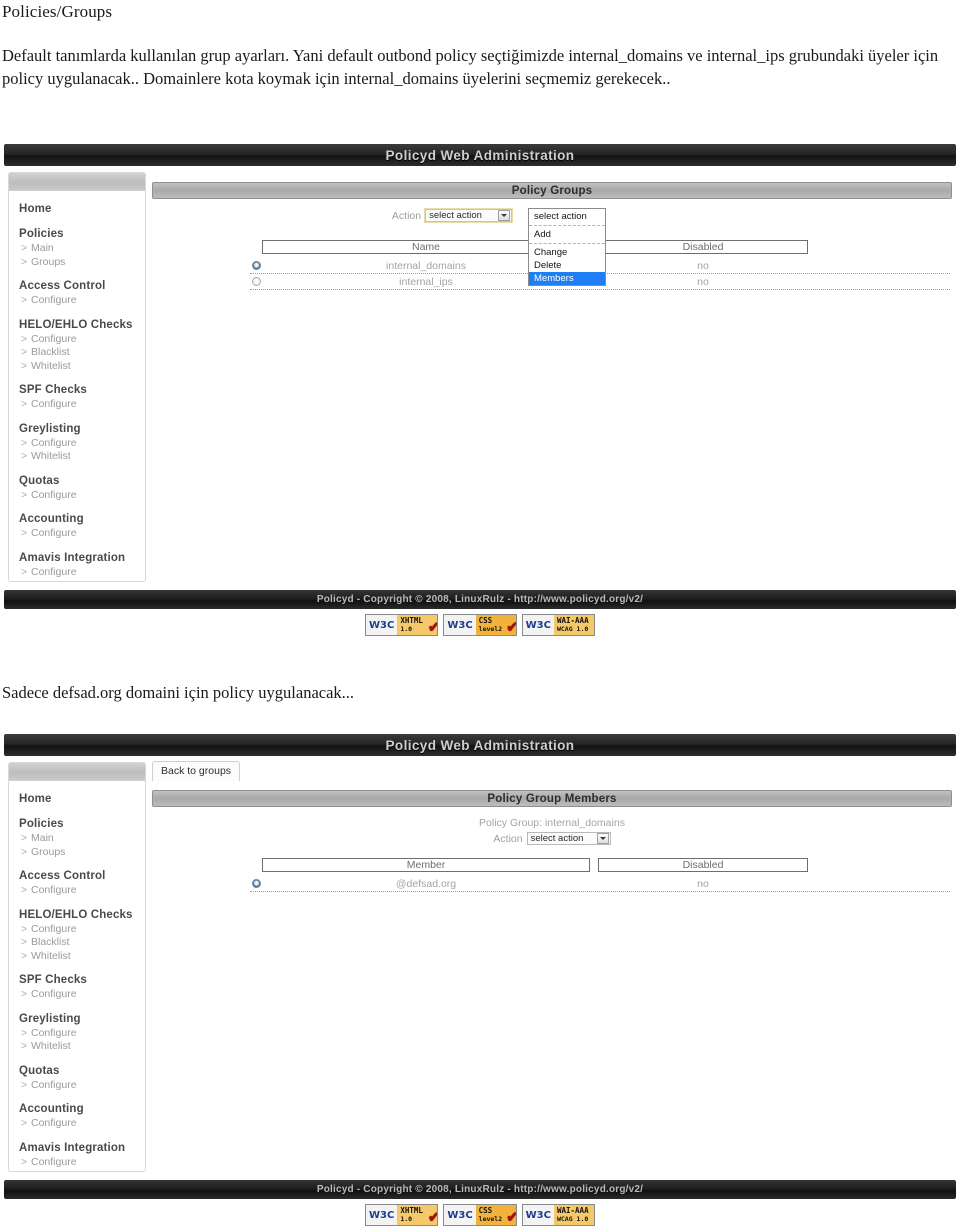 The width and height of the screenshot is (960, 1226). I want to click on sidebar-subitem-label: Main, so click(42, 838).